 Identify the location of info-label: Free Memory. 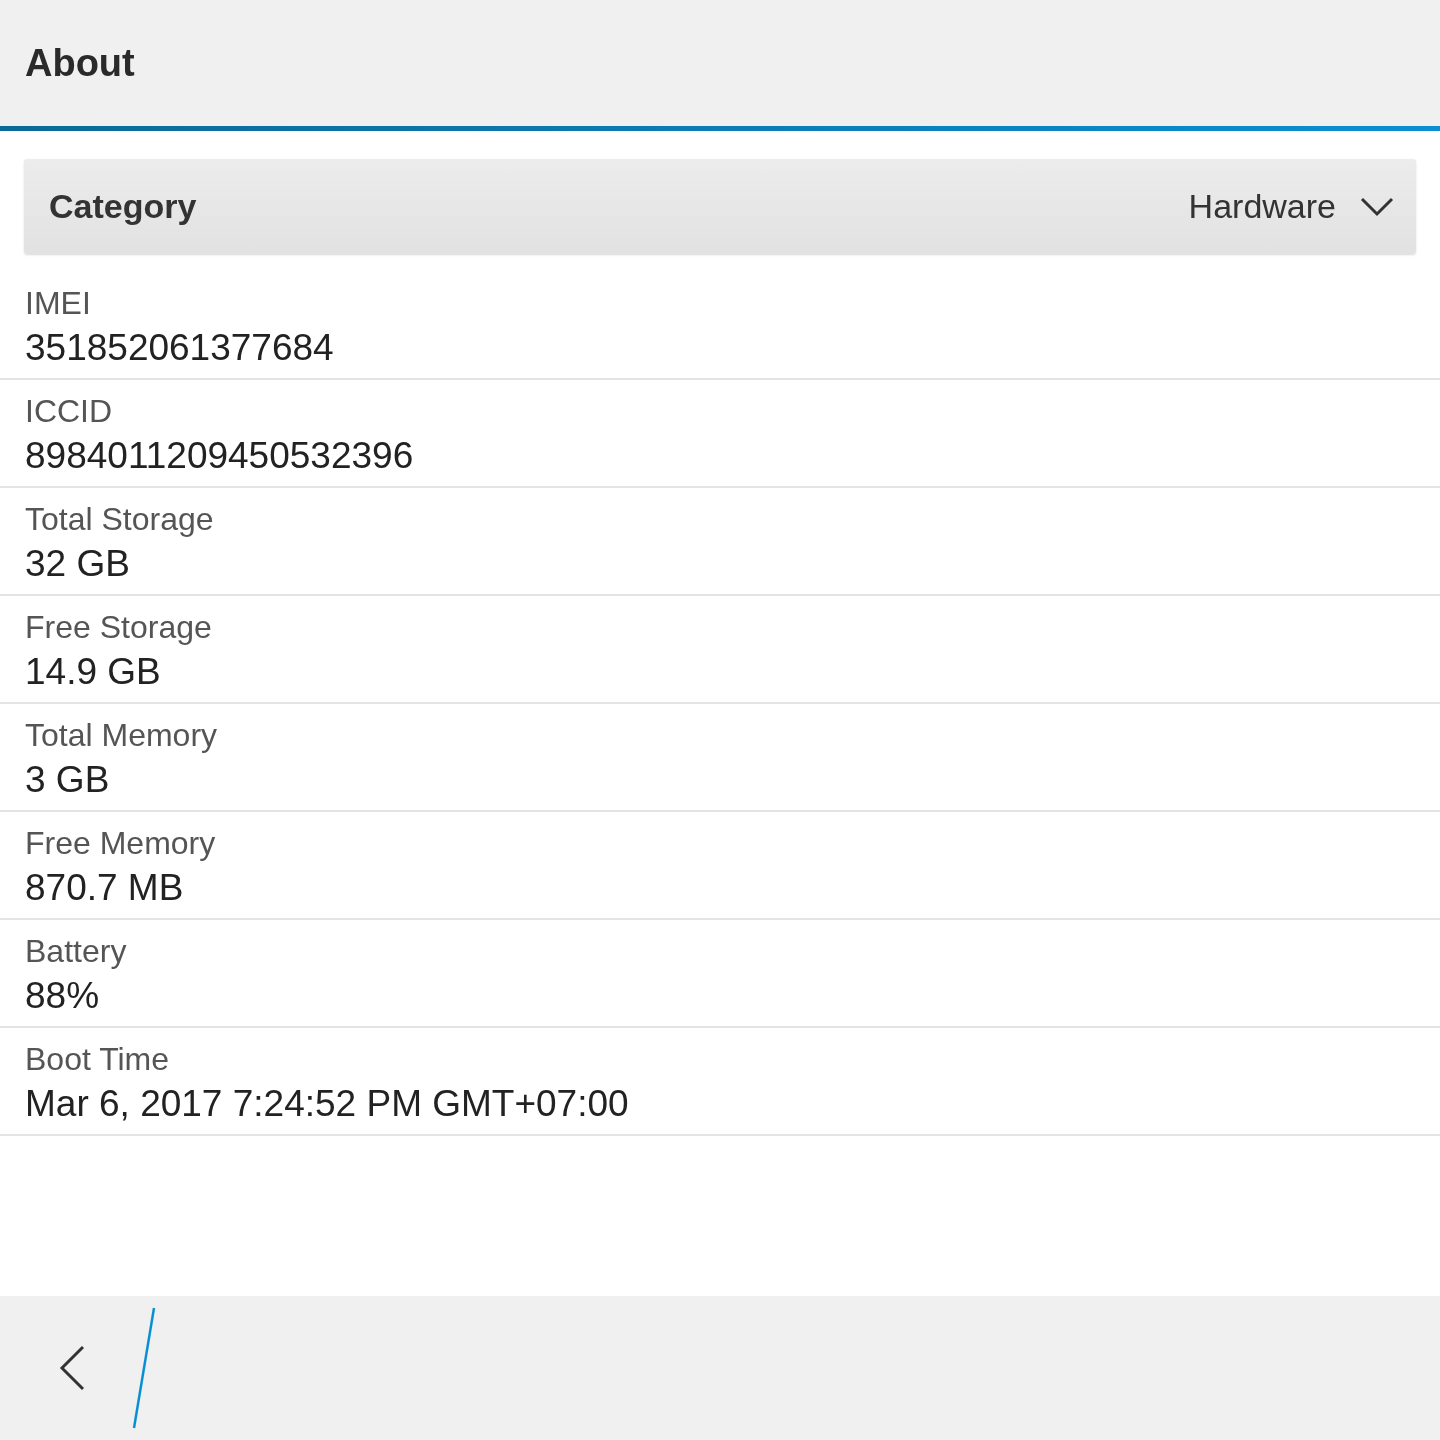
(120, 843).